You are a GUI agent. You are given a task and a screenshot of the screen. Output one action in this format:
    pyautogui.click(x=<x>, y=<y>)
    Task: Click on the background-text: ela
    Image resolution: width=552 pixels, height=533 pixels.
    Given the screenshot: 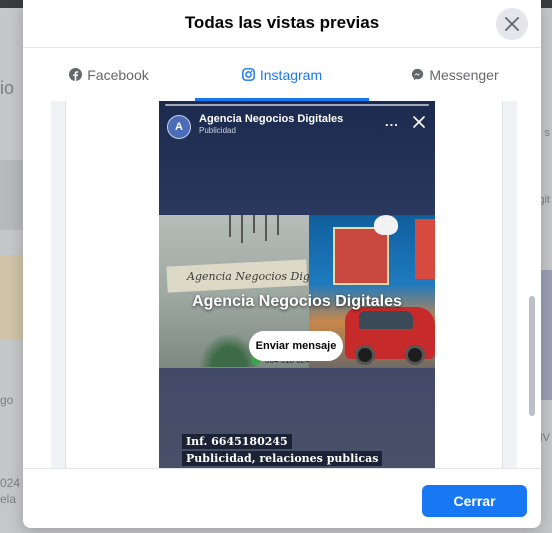 What is the action you would take?
    pyautogui.click(x=8, y=499)
    